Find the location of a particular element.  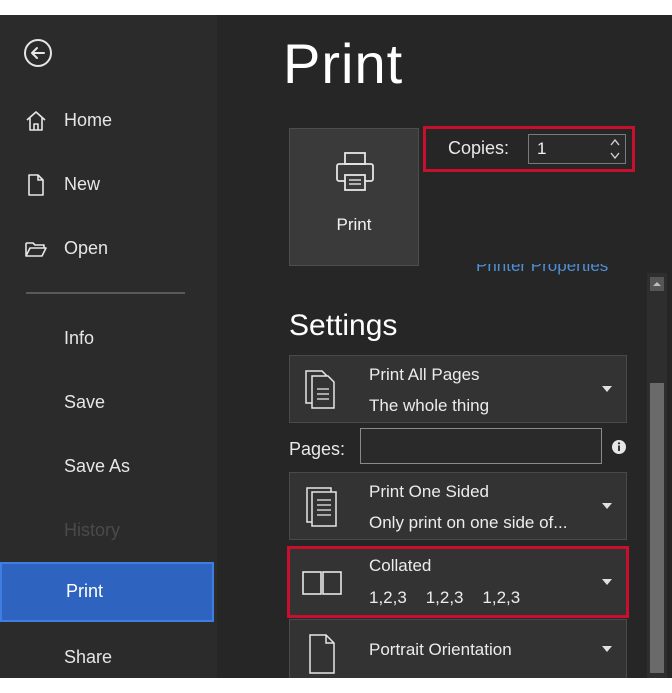

sidebar-item-label: Save is located at coordinates (85, 402).